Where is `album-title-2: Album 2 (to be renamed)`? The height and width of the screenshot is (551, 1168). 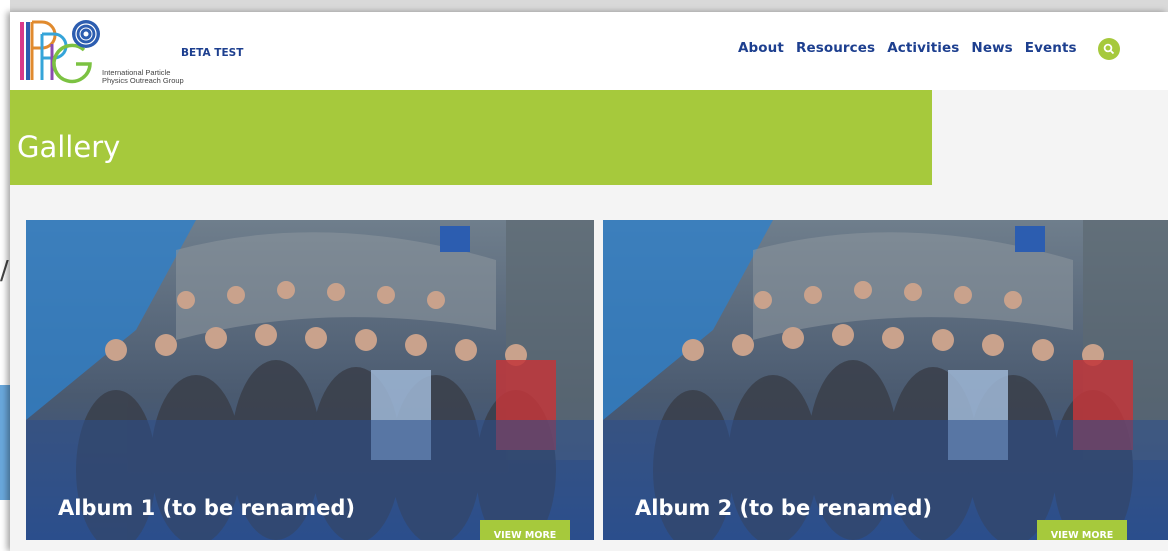 album-title-2: Album 2 (to be renamed) is located at coordinates (783, 508).